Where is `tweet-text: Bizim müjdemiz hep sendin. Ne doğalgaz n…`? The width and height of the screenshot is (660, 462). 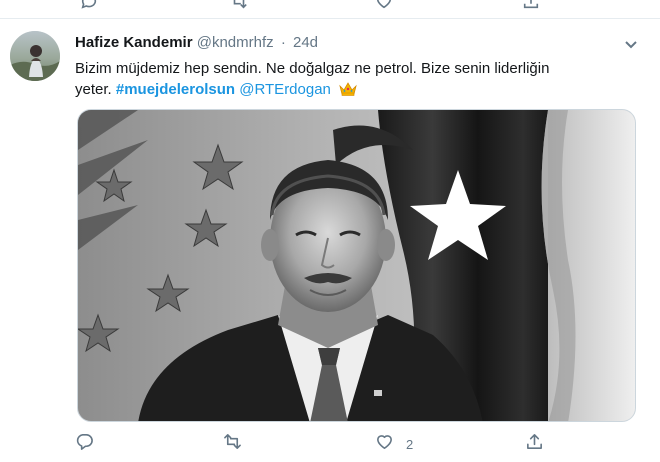 tweet-text: Bizim müjdemiz hep sendin. Ne doğalgaz n… is located at coordinates (355, 80).